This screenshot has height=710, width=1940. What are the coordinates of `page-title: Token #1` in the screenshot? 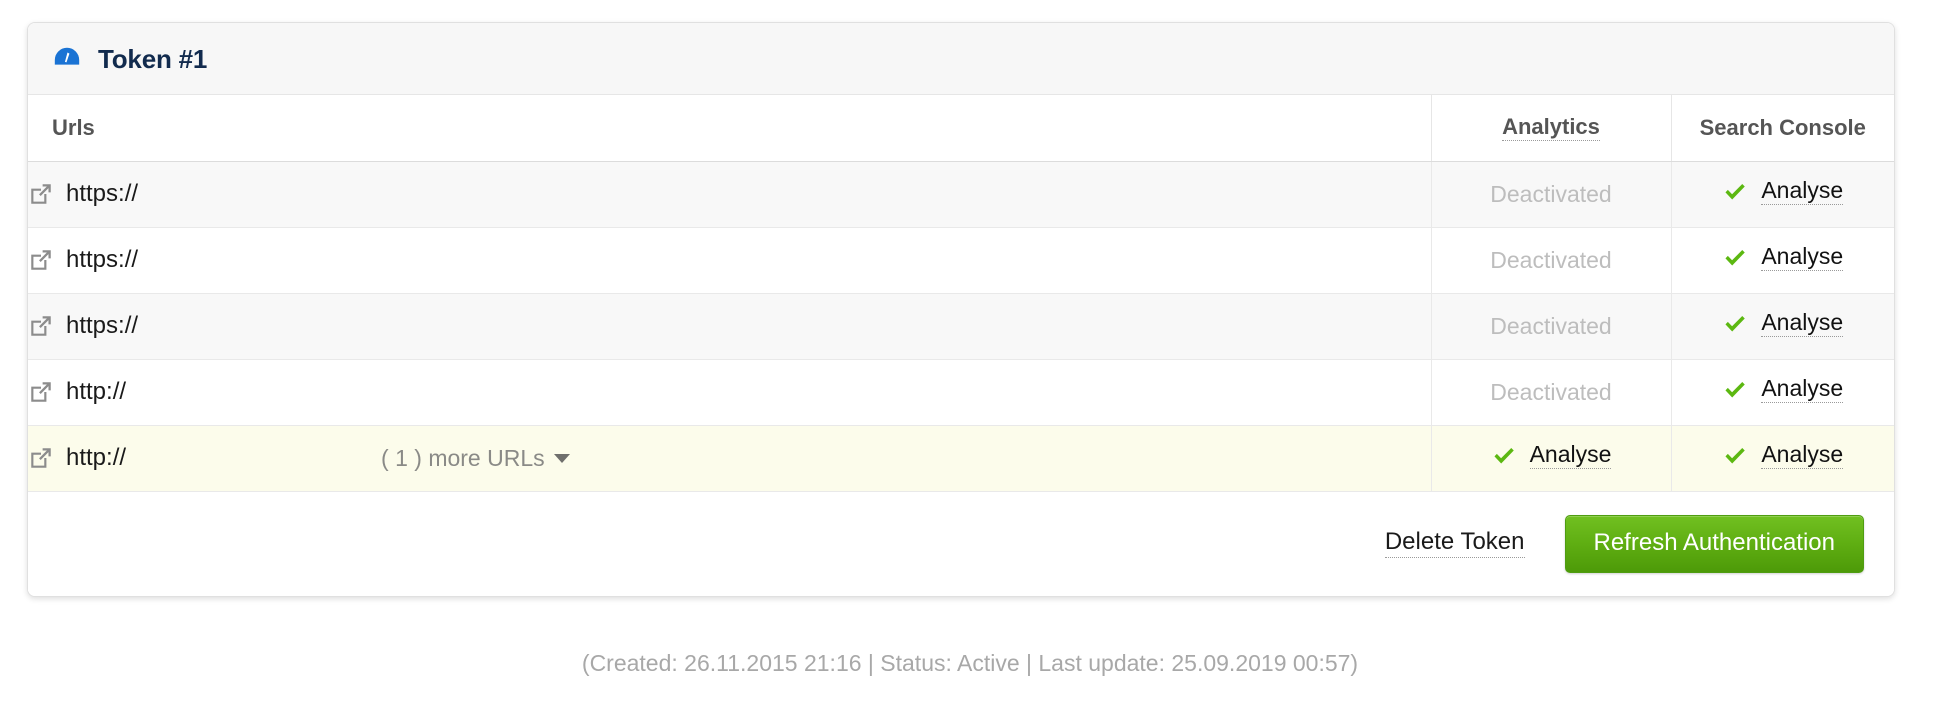 It's located at (153, 58).